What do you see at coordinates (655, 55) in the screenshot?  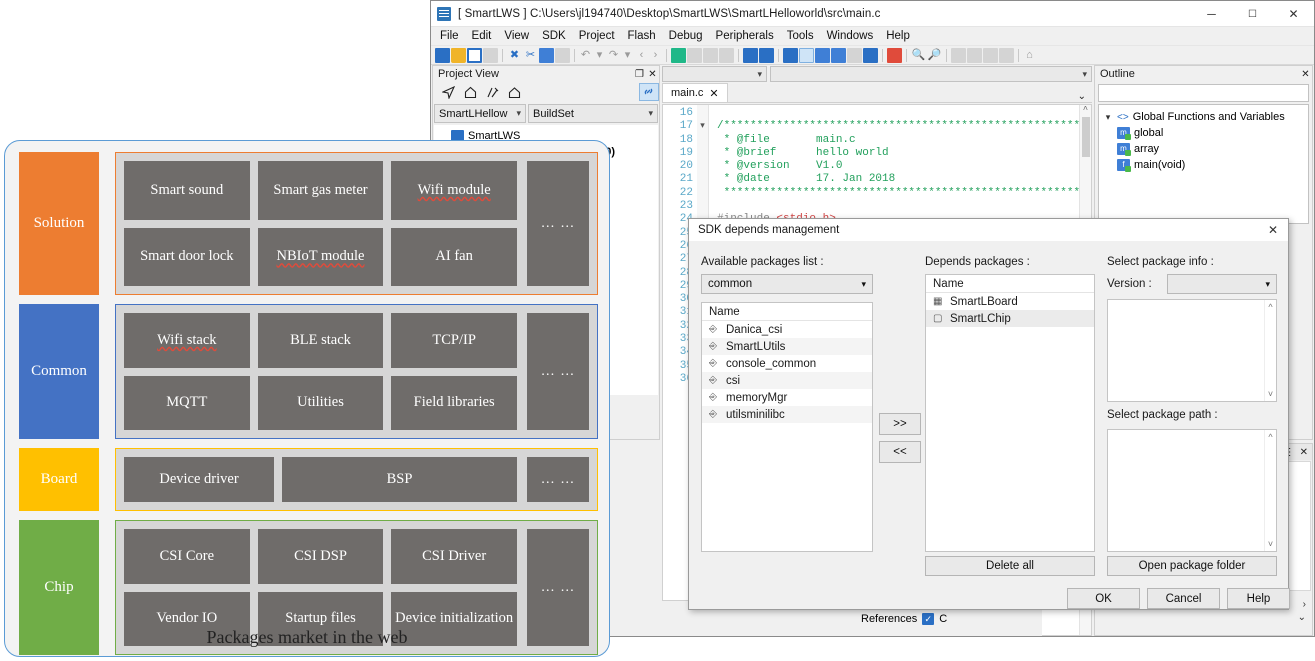 I see `forward-icon: ›` at bounding box center [655, 55].